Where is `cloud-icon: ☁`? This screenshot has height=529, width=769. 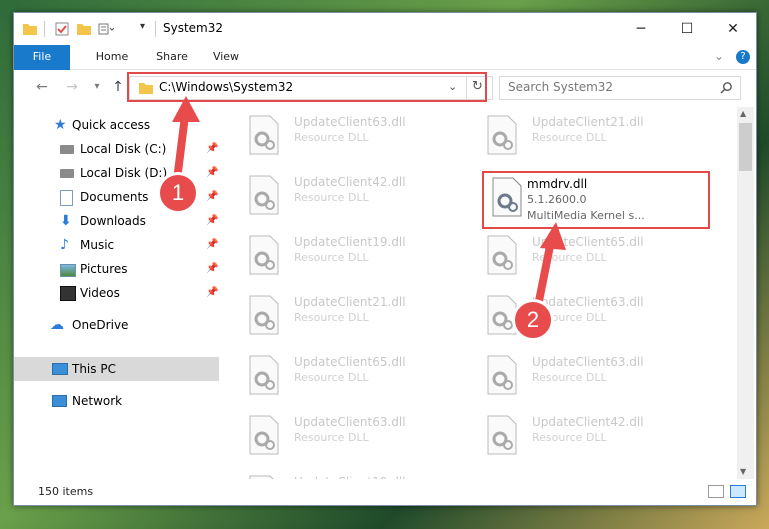 cloud-icon: ☁ is located at coordinates (57, 325).